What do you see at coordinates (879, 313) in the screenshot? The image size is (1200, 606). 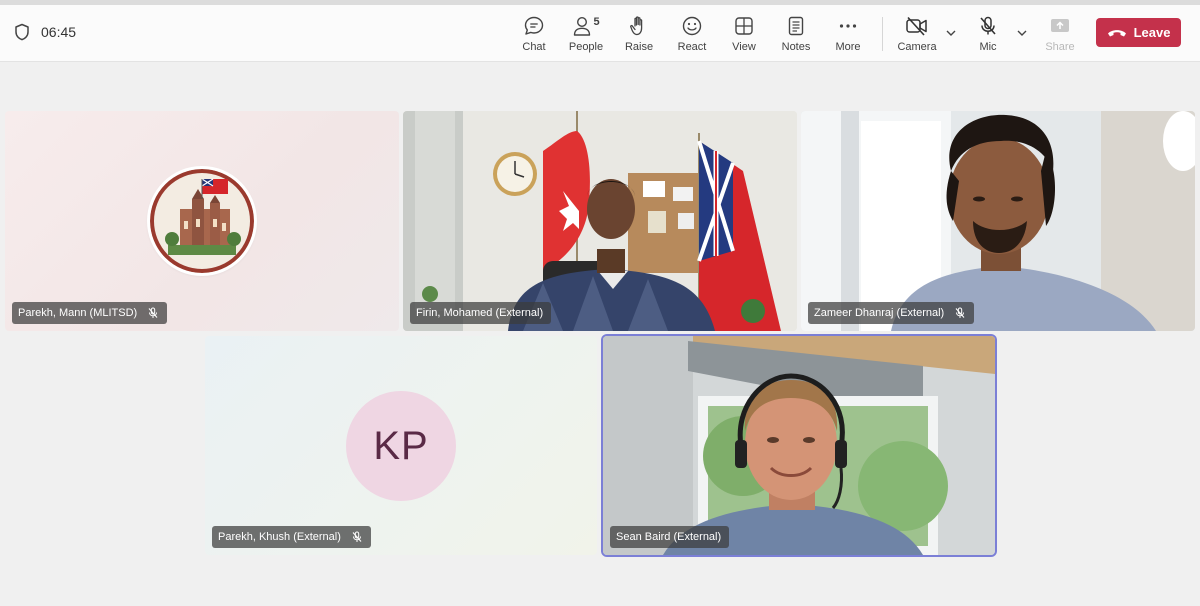 I see `participant-name: Zameer Dhanraj (External)` at bounding box center [879, 313].